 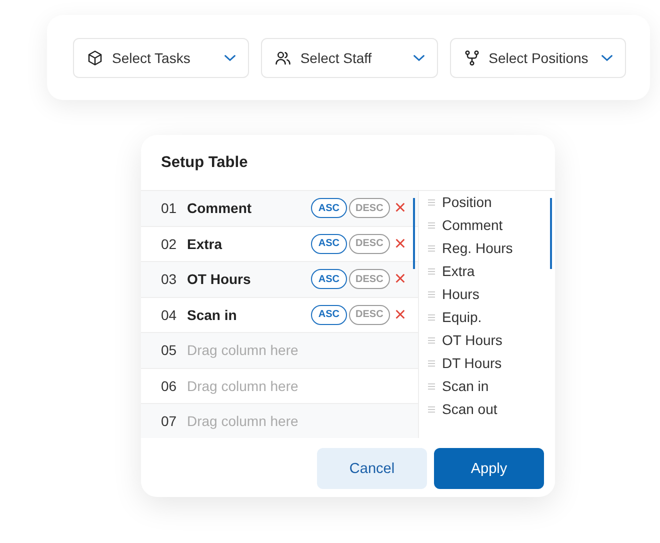 What do you see at coordinates (169, 314) in the screenshot?
I see `row-number: 04` at bounding box center [169, 314].